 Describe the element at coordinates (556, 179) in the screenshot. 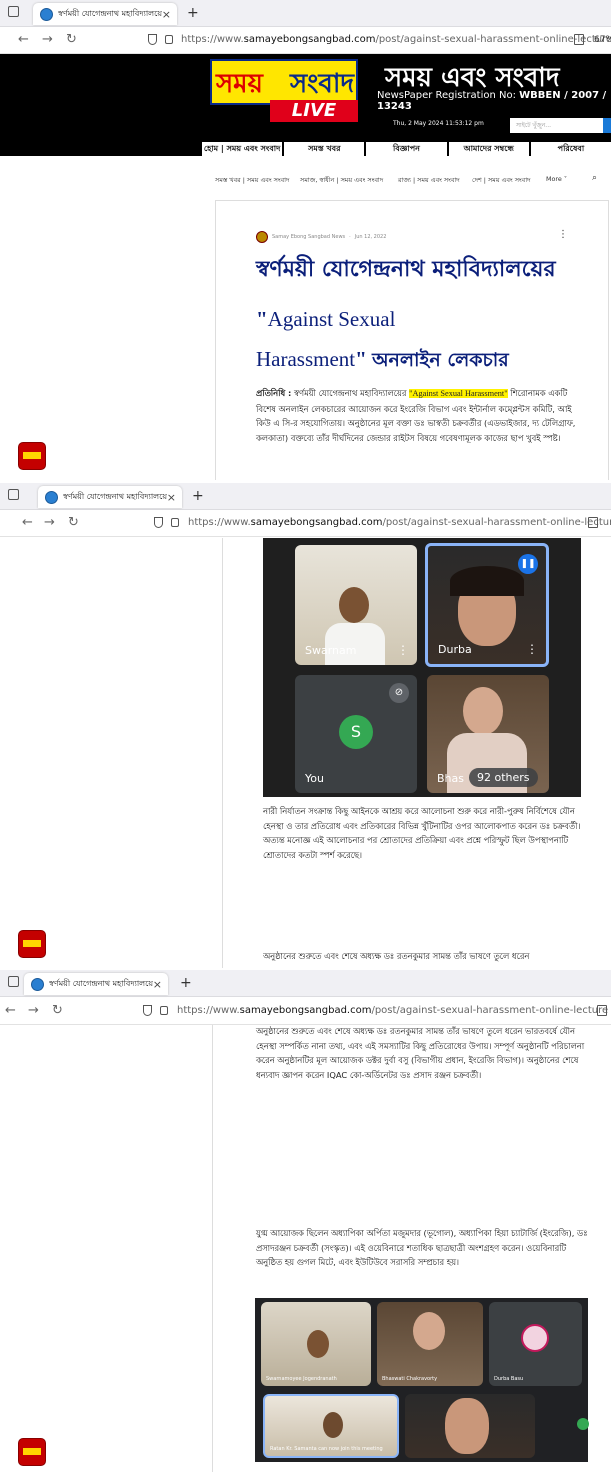

I see `more-menu: More ˅` at that location.